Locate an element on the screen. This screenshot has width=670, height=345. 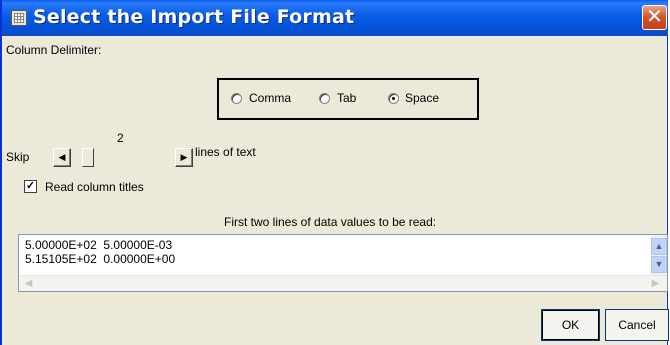
scroll-down-icon: ▼ is located at coordinates (659, 264).